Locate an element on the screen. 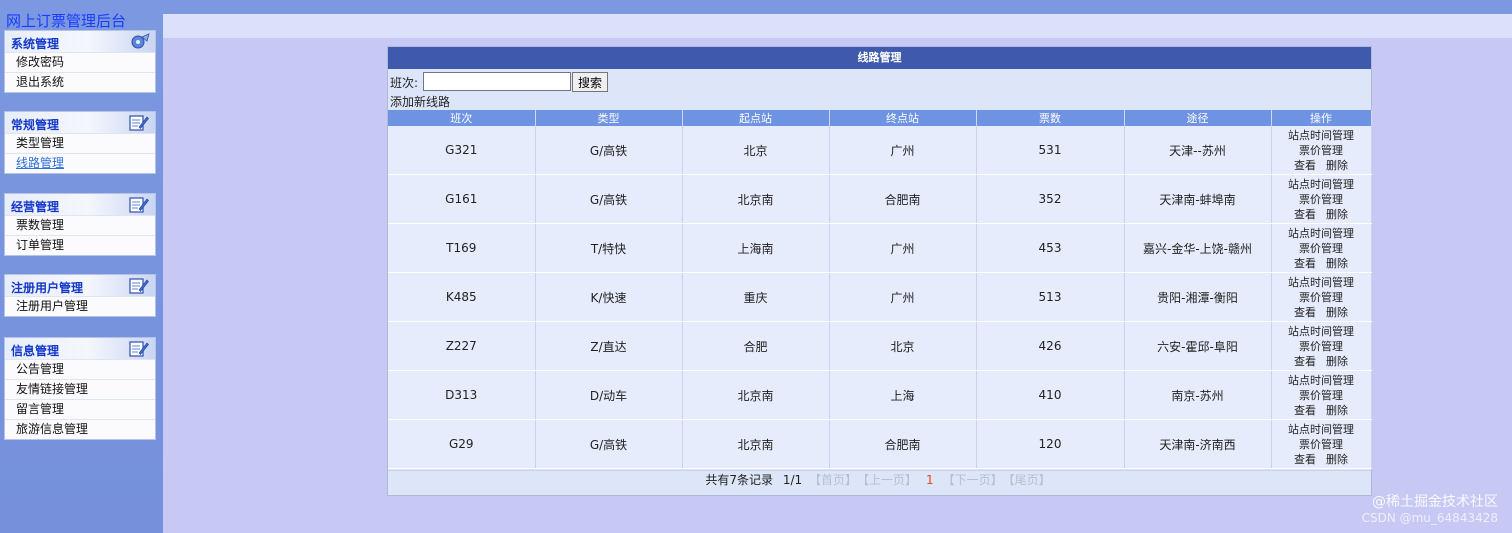  sidebar-item: 订单管理 is located at coordinates (80, 245).